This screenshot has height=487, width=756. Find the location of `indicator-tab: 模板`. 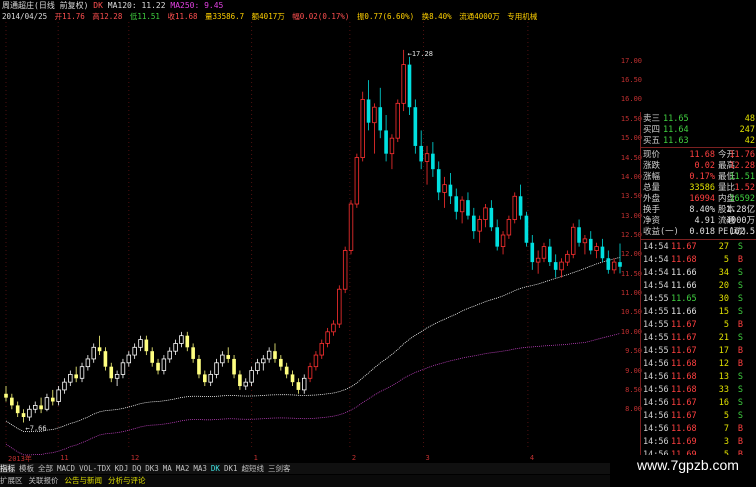

indicator-tab: 模板 is located at coordinates (26, 468).